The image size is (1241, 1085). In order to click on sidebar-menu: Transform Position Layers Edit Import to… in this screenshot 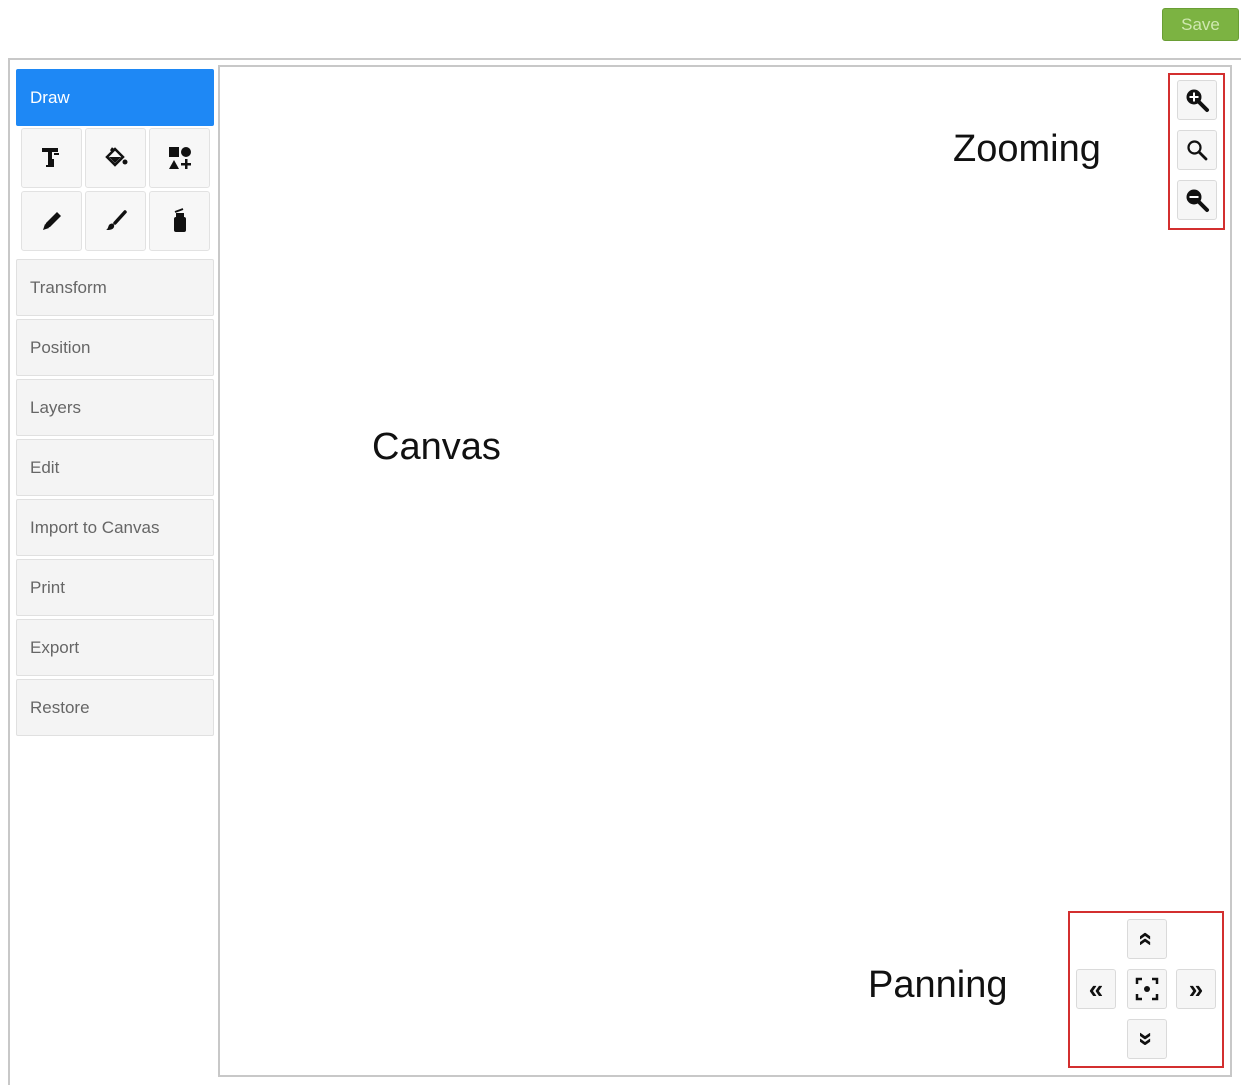, I will do `click(115, 497)`.